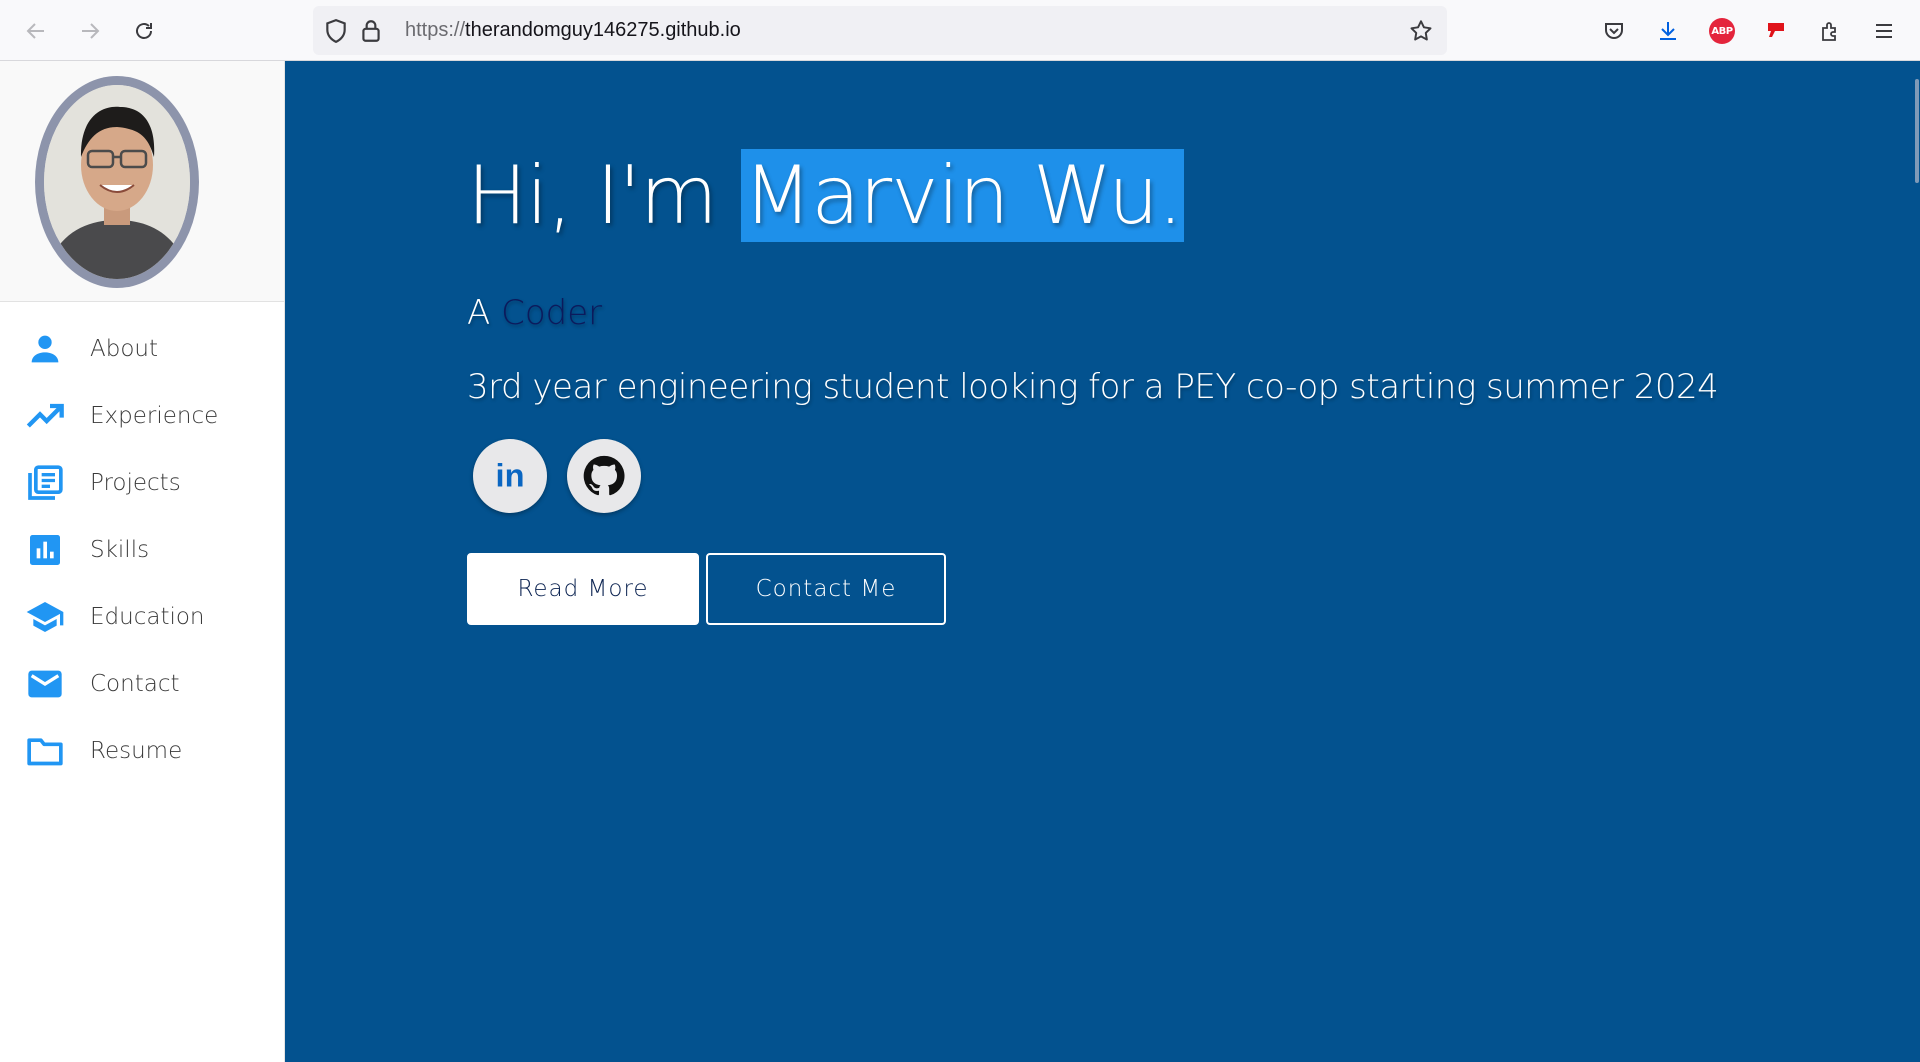  I want to click on hero-role: A Coder, so click(534, 313).